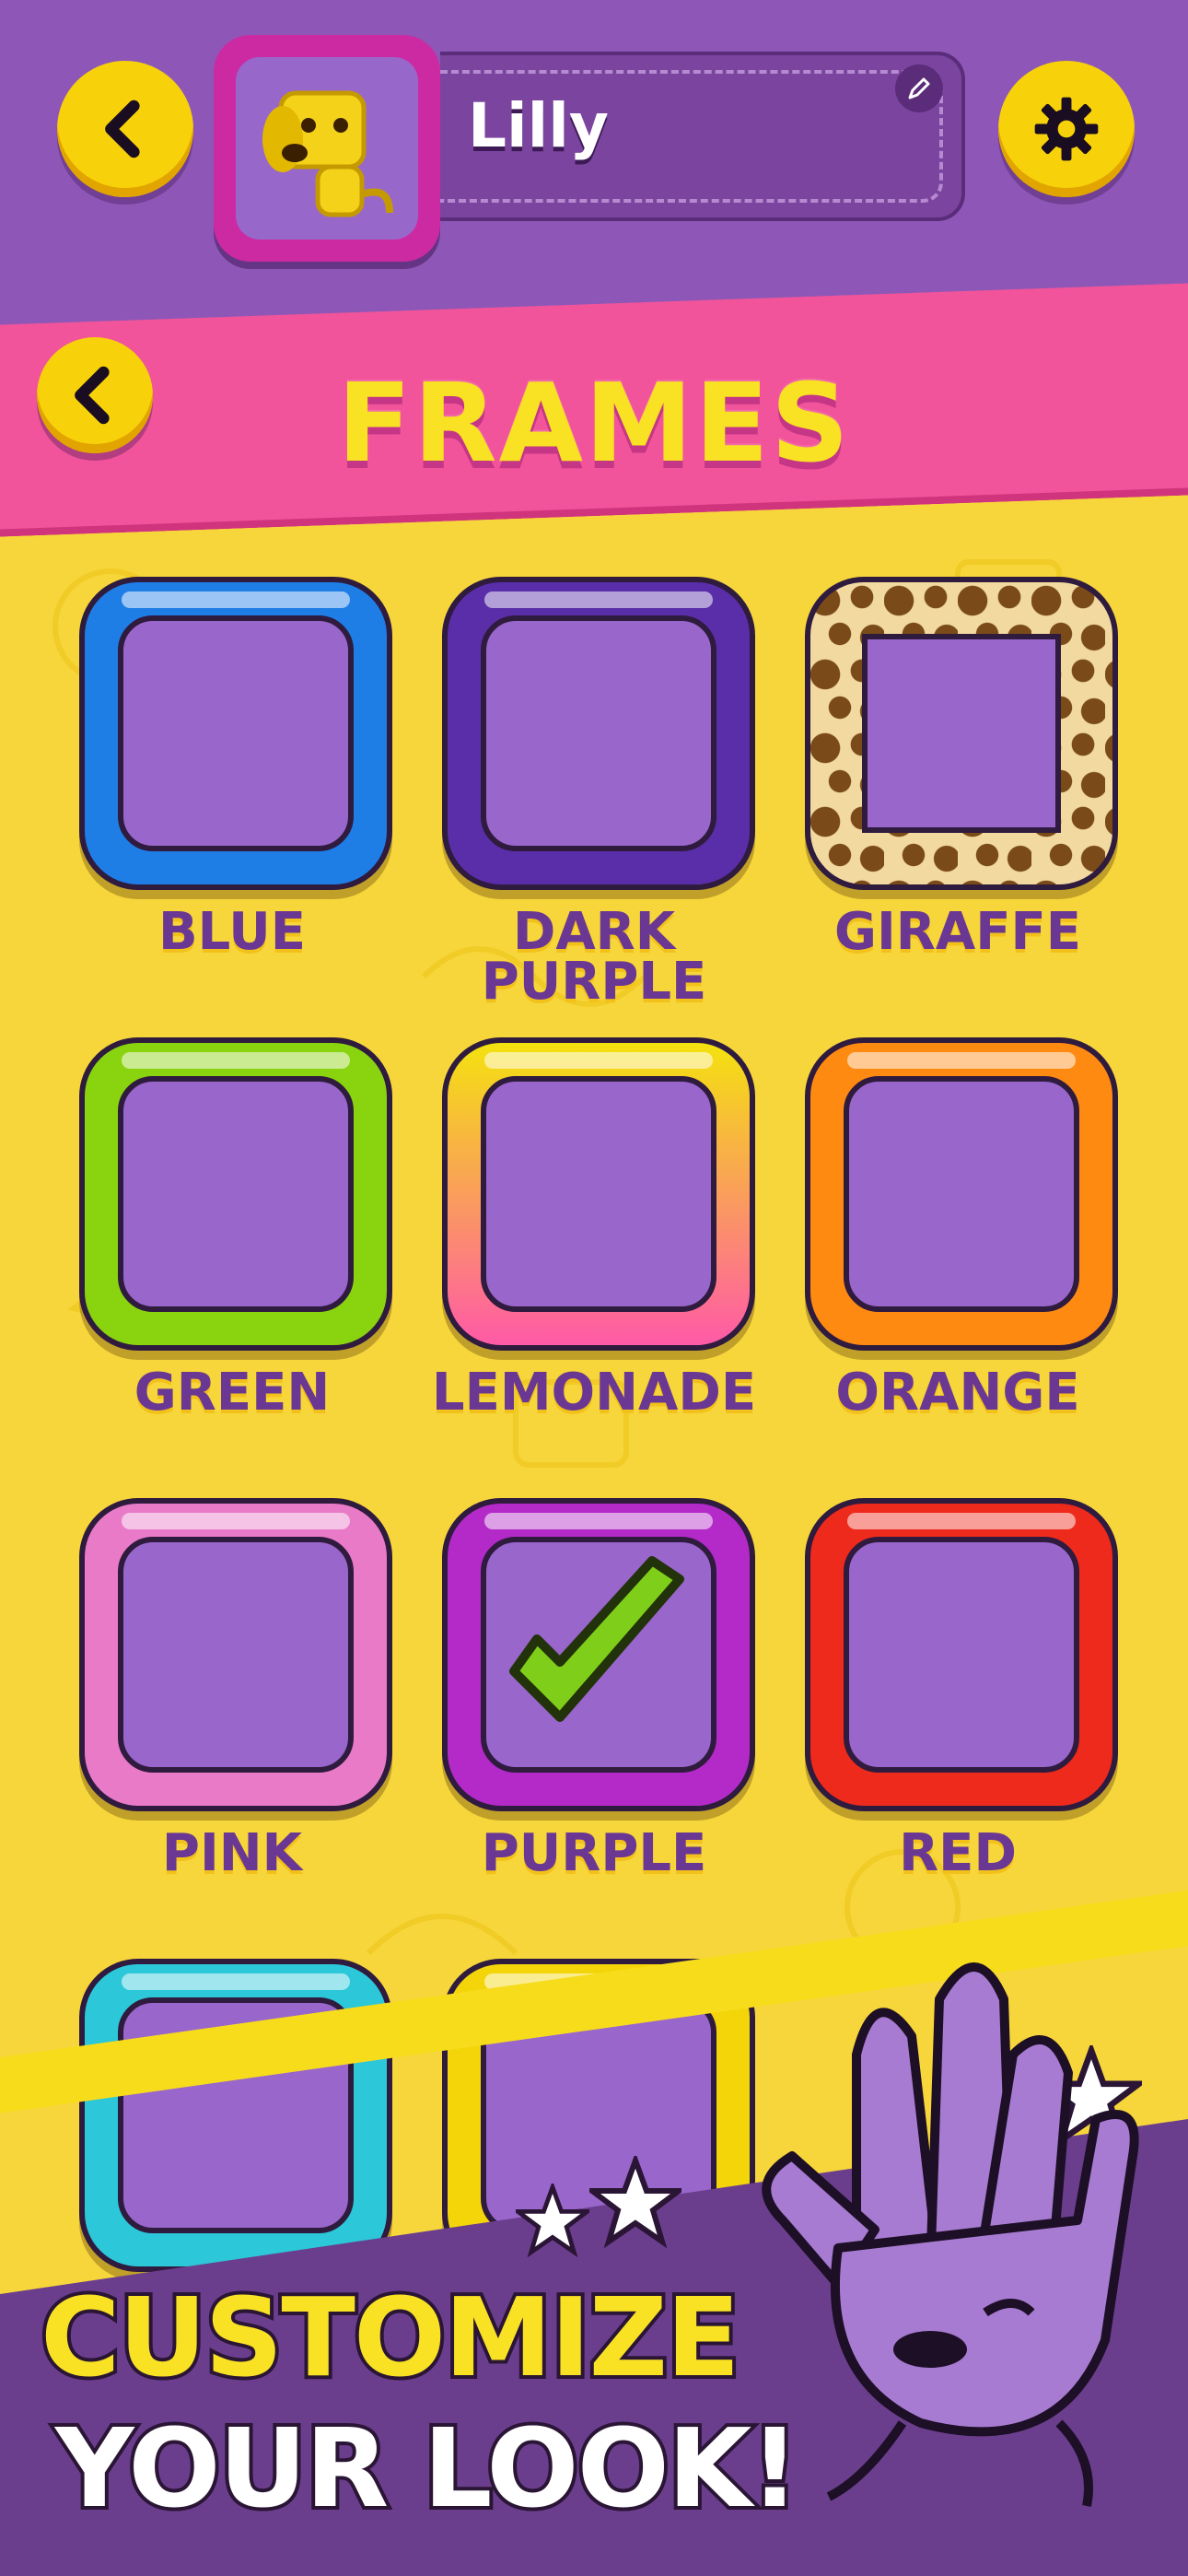 Image resolution: width=1188 pixels, height=2576 pixels. Describe the element at coordinates (122, 129) in the screenshot. I see `chevron-left-icon` at that location.